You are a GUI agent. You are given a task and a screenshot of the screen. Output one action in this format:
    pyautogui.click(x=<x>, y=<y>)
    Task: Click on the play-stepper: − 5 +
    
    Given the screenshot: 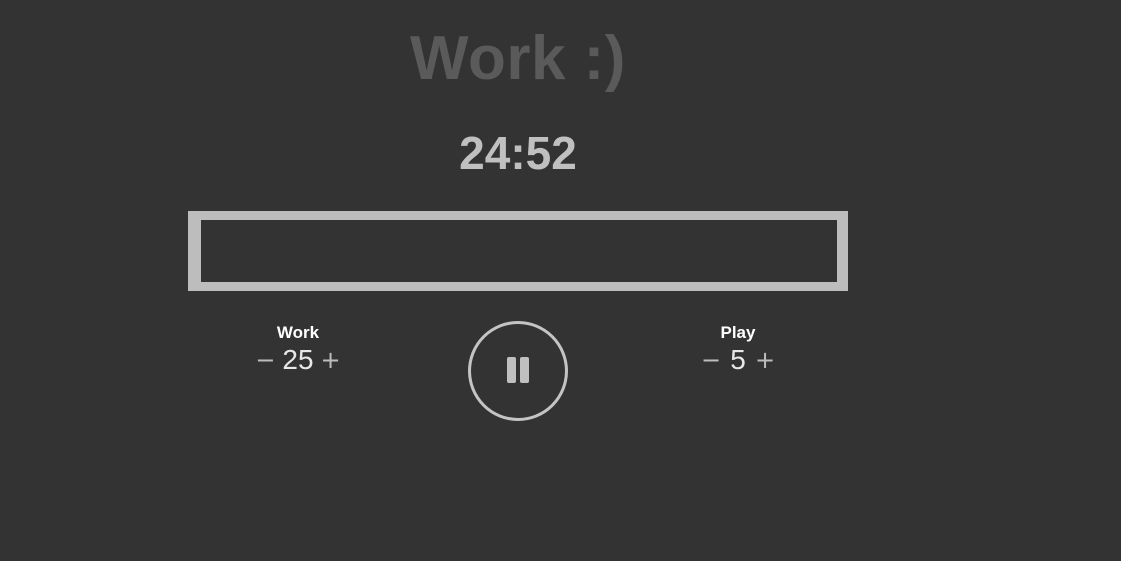 What is the action you would take?
    pyautogui.click(x=738, y=360)
    